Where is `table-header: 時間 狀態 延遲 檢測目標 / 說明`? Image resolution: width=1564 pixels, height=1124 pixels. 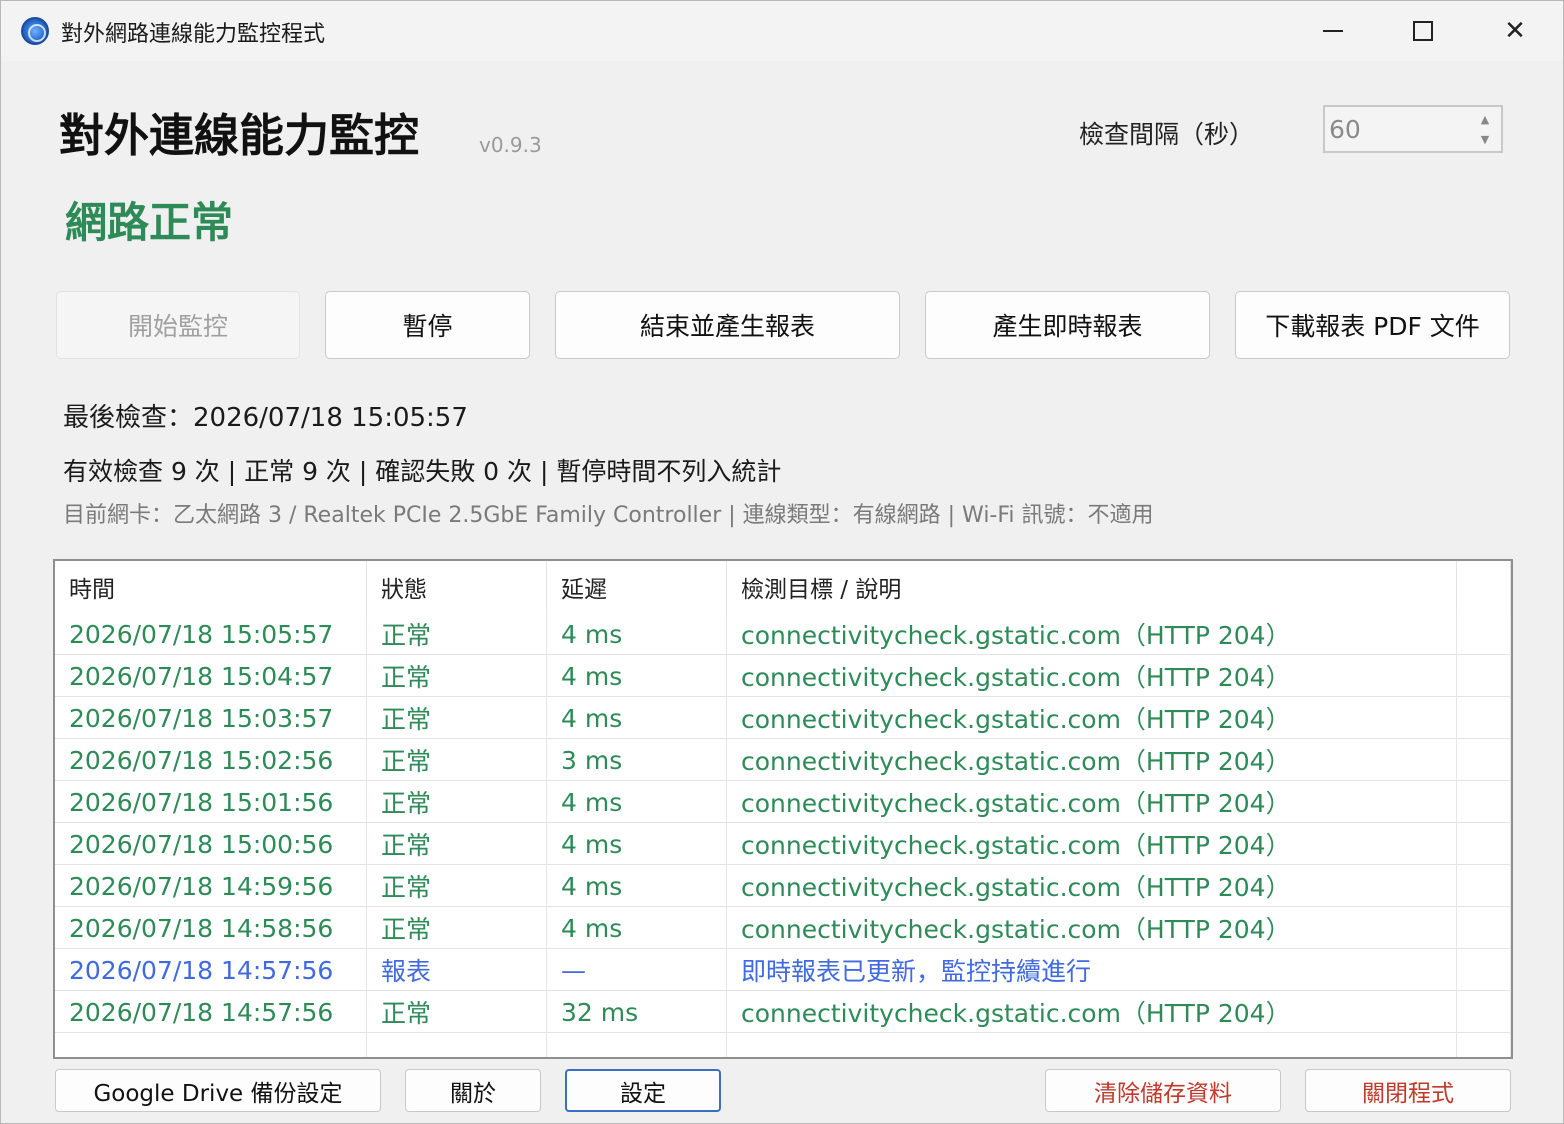
table-header: 時間 狀態 延遲 檢測目標 / 說明 is located at coordinates (783, 587).